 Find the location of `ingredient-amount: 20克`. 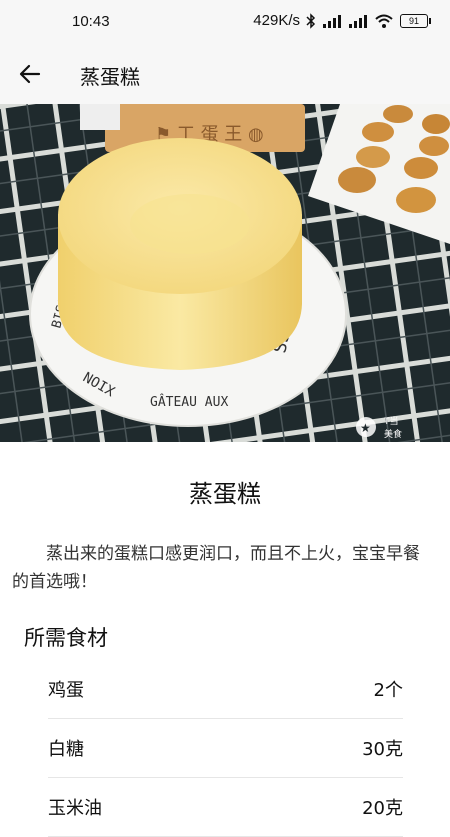

ingredient-amount: 20克 is located at coordinates (382, 808).